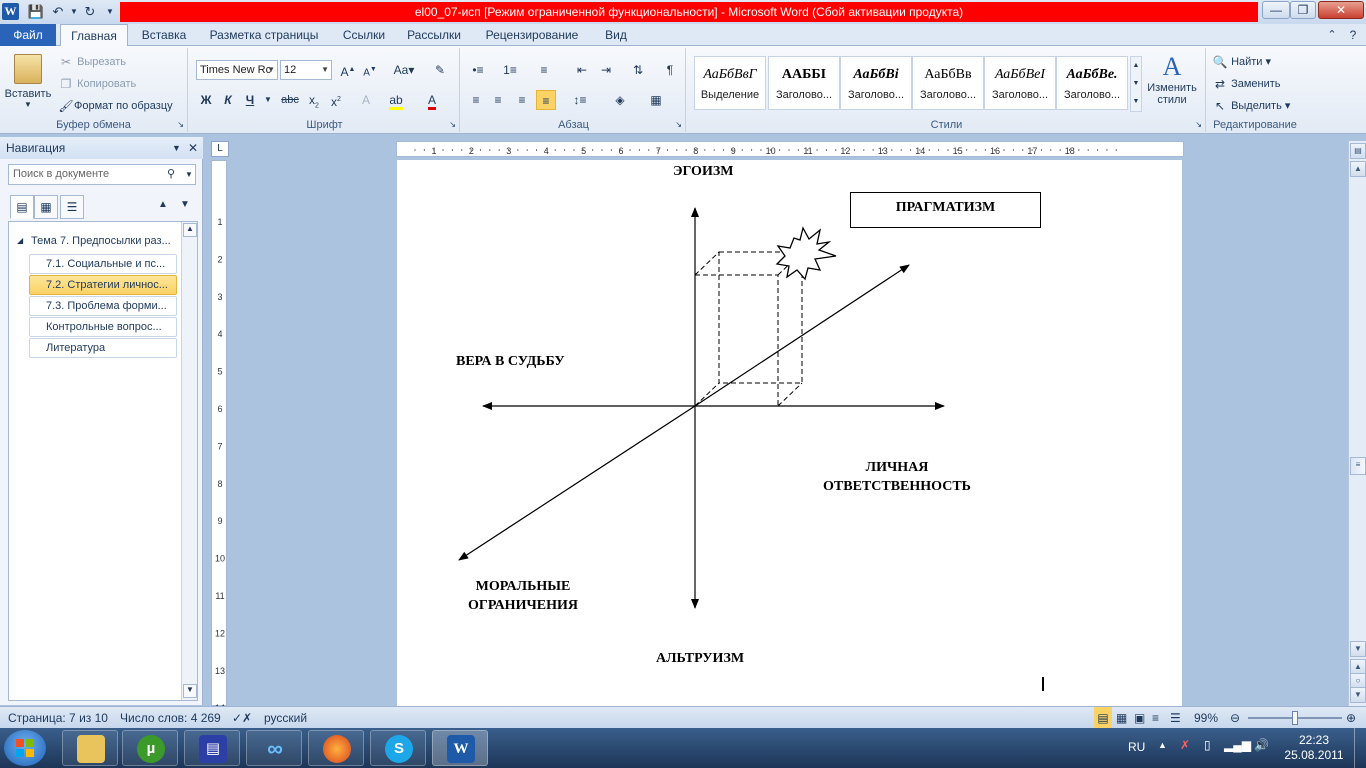  I want to click on ruler-toggle-icon: ▤, so click(1358, 151).